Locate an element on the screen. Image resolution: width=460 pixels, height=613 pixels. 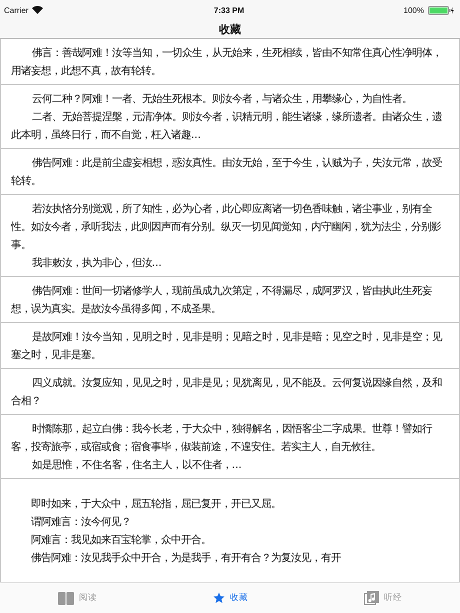
passage-text: 四义成就。汝复应知，见见之时，见非是见；见犹离见，见不能及。云何复说因缘自然，及和合相？ is located at coordinates (227, 392).